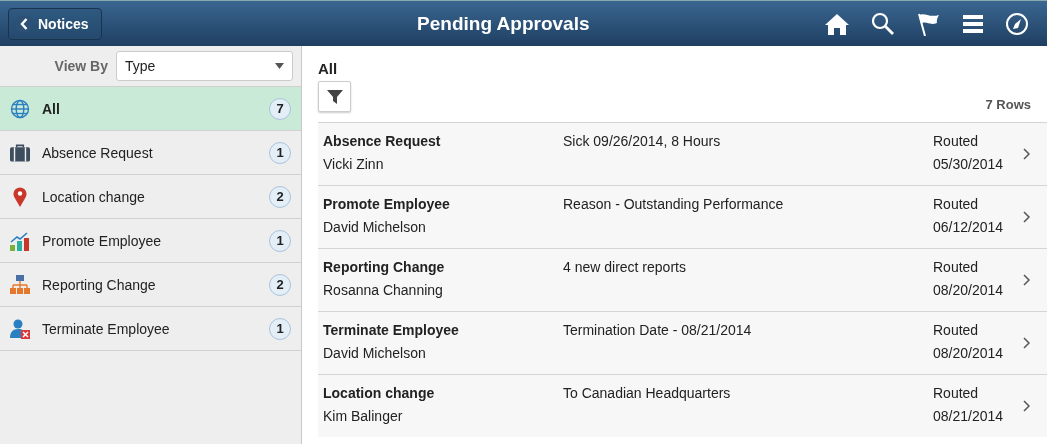 The height and width of the screenshot is (444, 1047). Describe the element at coordinates (642, 141) in the screenshot. I see `request-detail: Sick 09/26/2014, 8 Hours` at that location.